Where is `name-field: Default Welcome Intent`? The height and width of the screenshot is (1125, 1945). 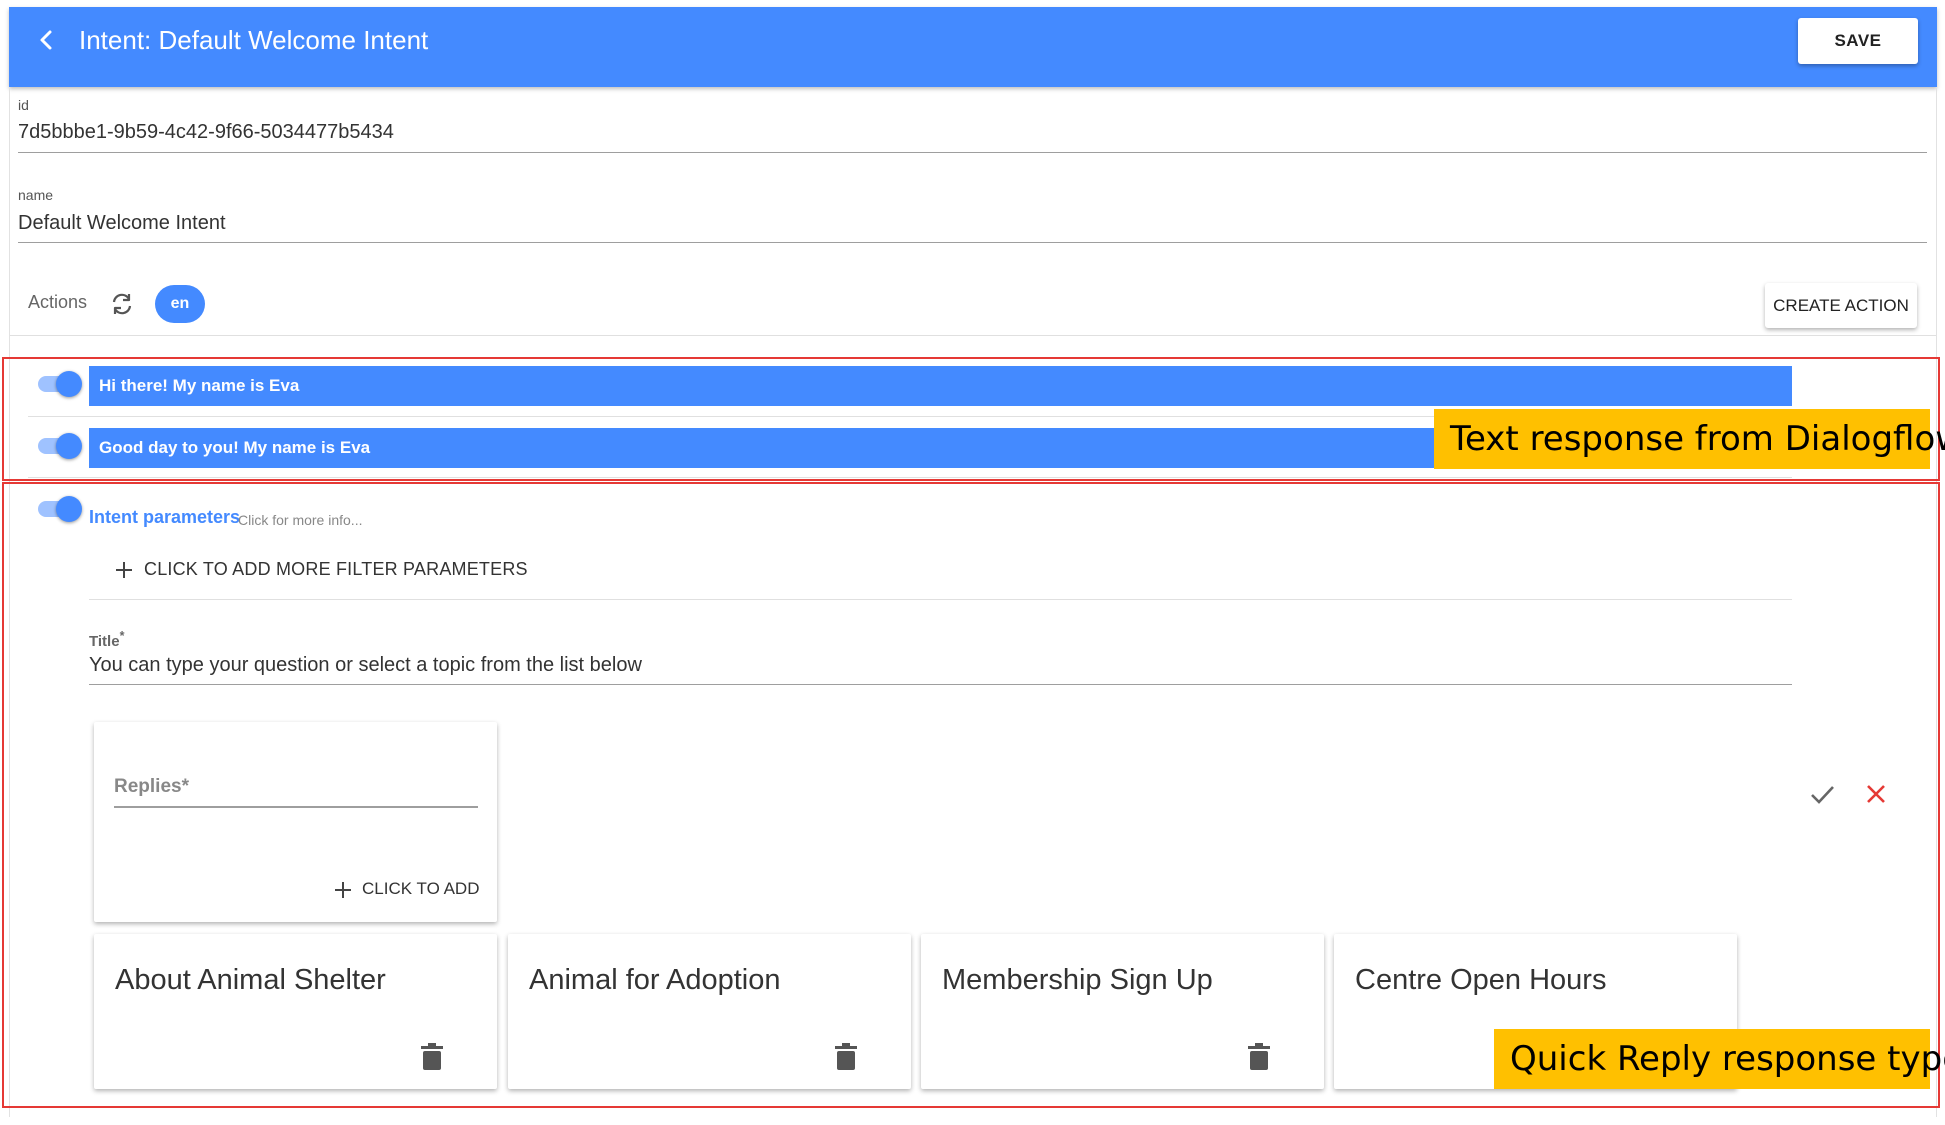 name-field: Default Welcome Intent is located at coordinates (122, 223).